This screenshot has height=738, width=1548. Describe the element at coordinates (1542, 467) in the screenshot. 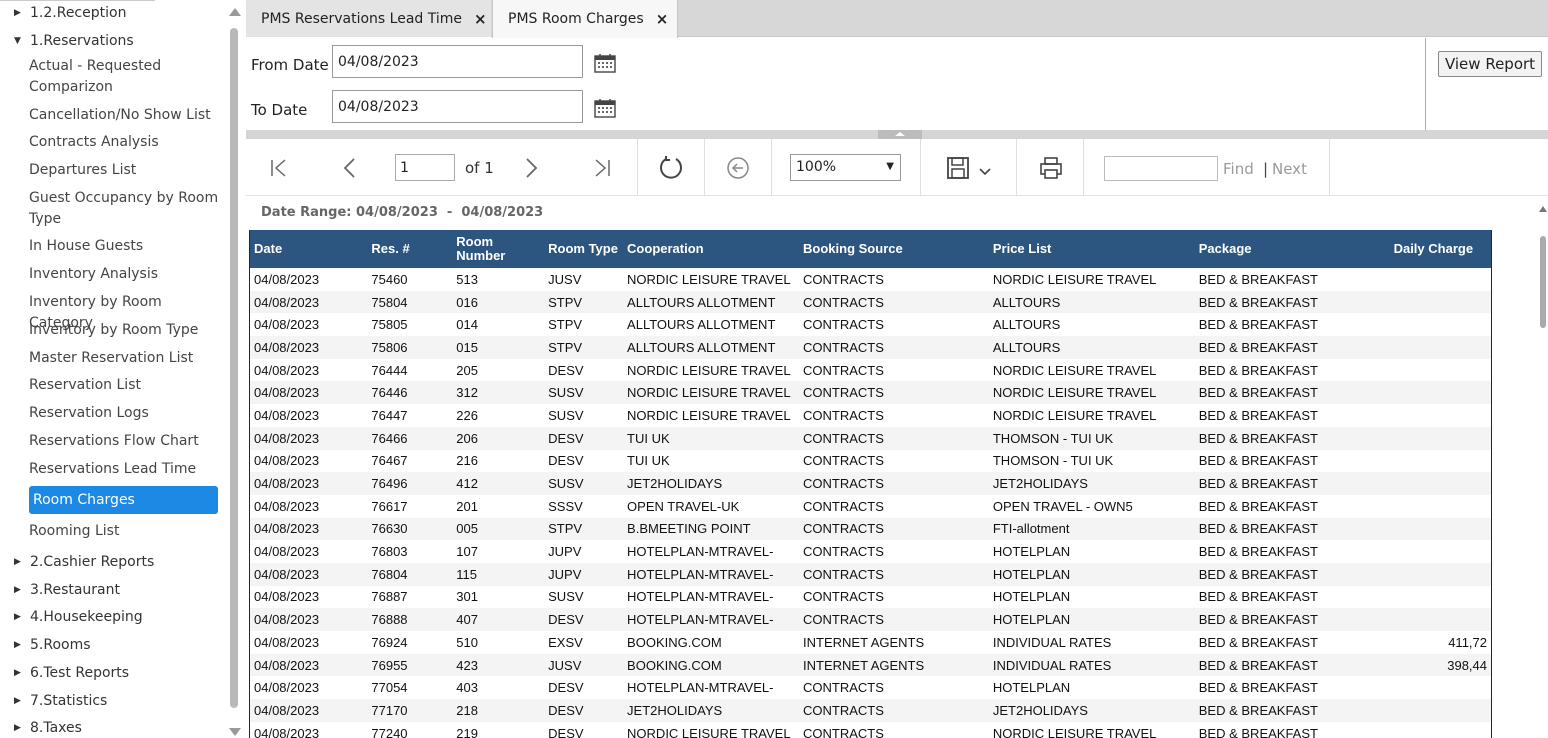

I see `report-scrollbar` at that location.